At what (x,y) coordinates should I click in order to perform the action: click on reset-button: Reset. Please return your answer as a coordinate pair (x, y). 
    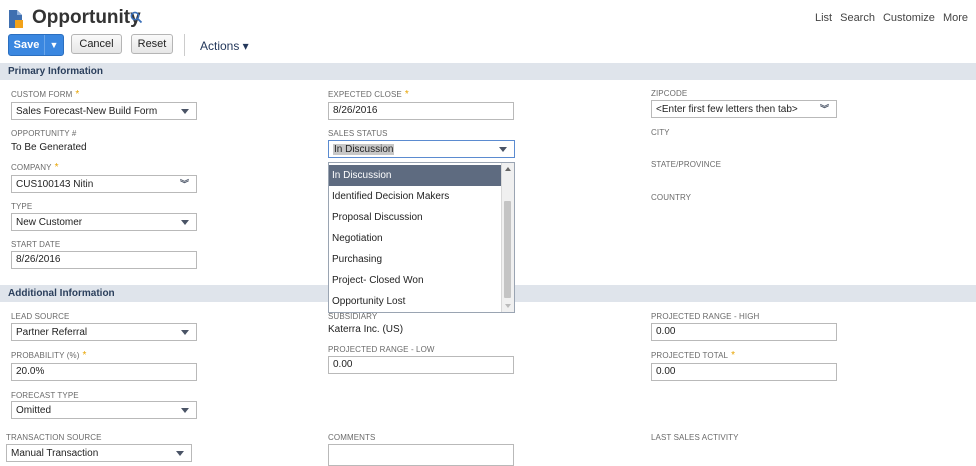
    Looking at the image, I should click on (152, 44).